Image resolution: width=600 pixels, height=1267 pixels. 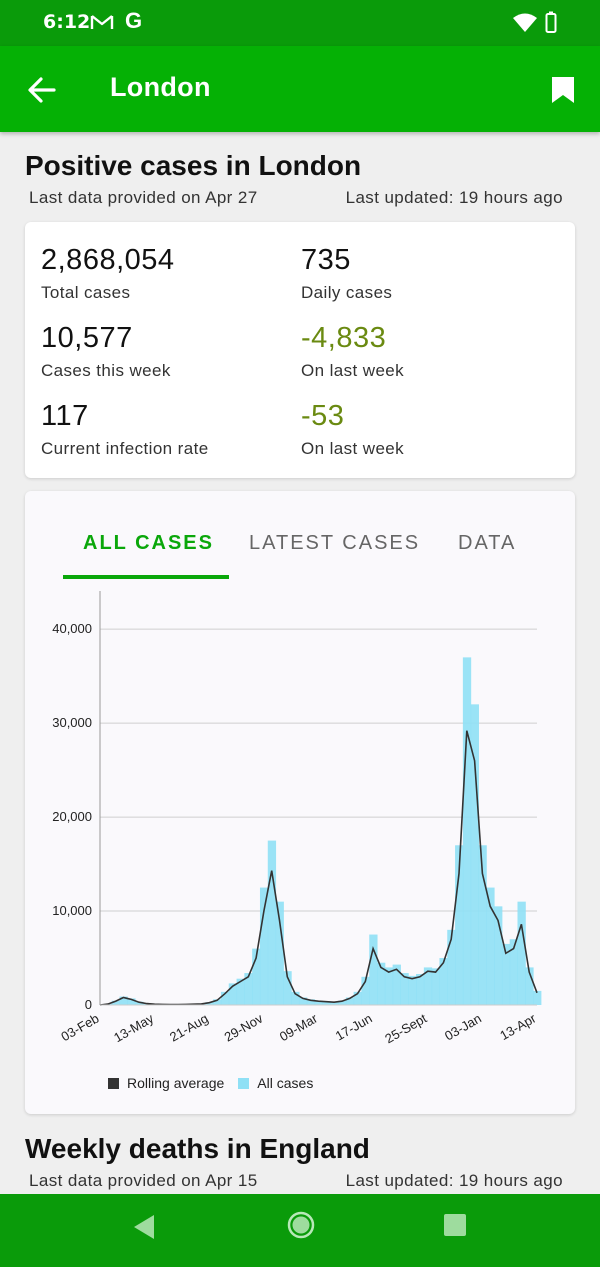 I want to click on stat-total-cases: 2,868,054 Total cases, so click(x=108, y=273).